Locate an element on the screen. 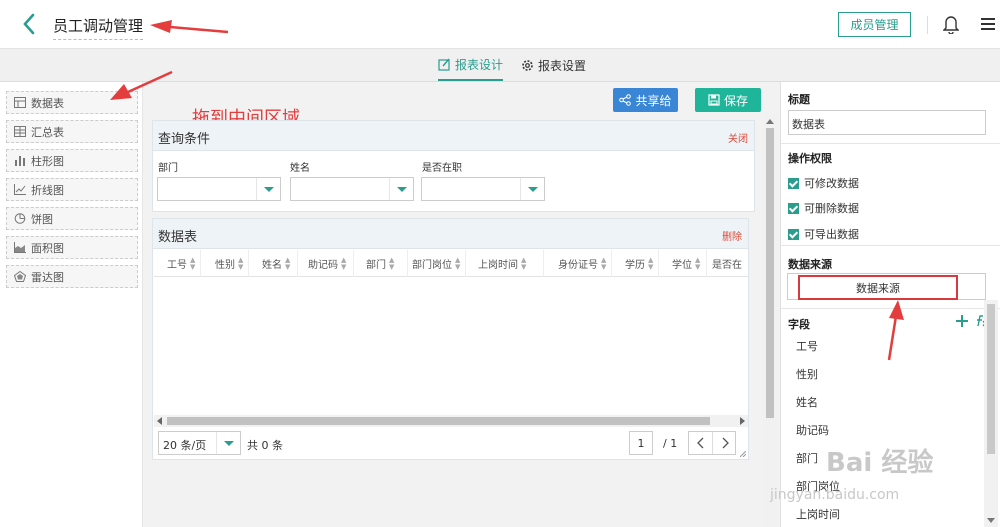  gear-icon is located at coordinates (527, 65).